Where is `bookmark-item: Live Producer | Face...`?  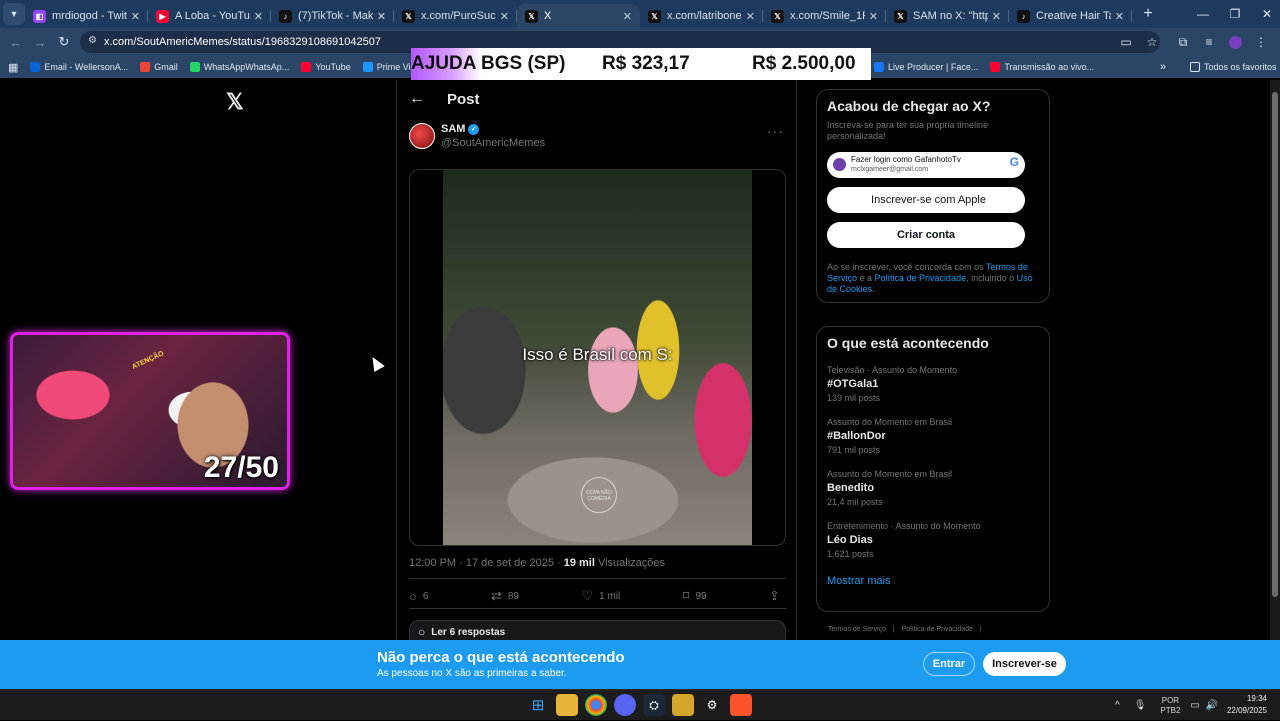
bookmark-item: Live Producer | Face... is located at coordinates (926, 67).